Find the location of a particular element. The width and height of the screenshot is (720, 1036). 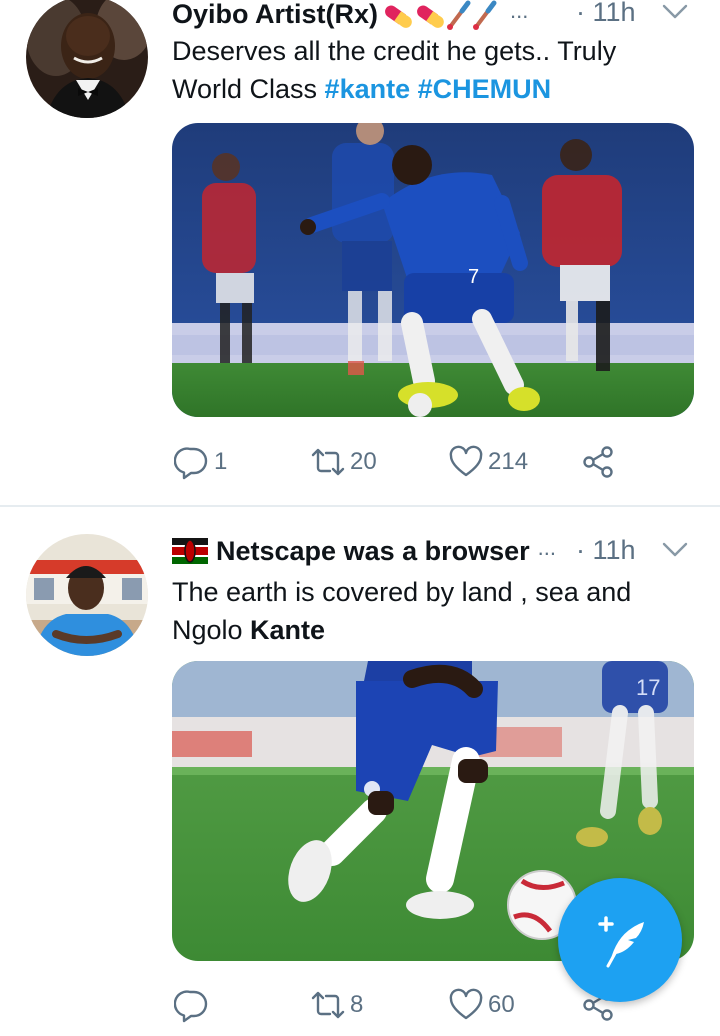

svg-text: 7 is located at coordinates (473, 277).